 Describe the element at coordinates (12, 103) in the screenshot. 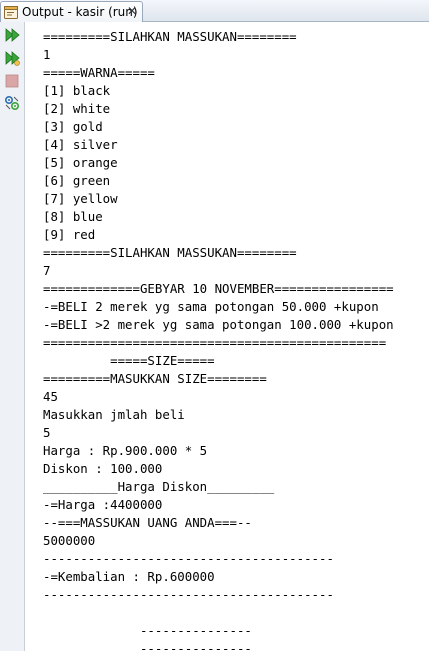

I see `settings-icon` at that location.